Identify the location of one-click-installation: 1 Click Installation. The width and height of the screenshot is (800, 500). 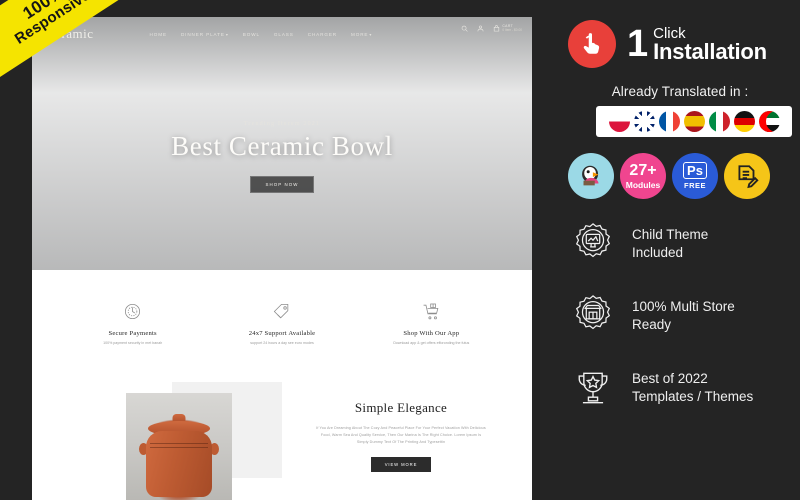
(684, 44).